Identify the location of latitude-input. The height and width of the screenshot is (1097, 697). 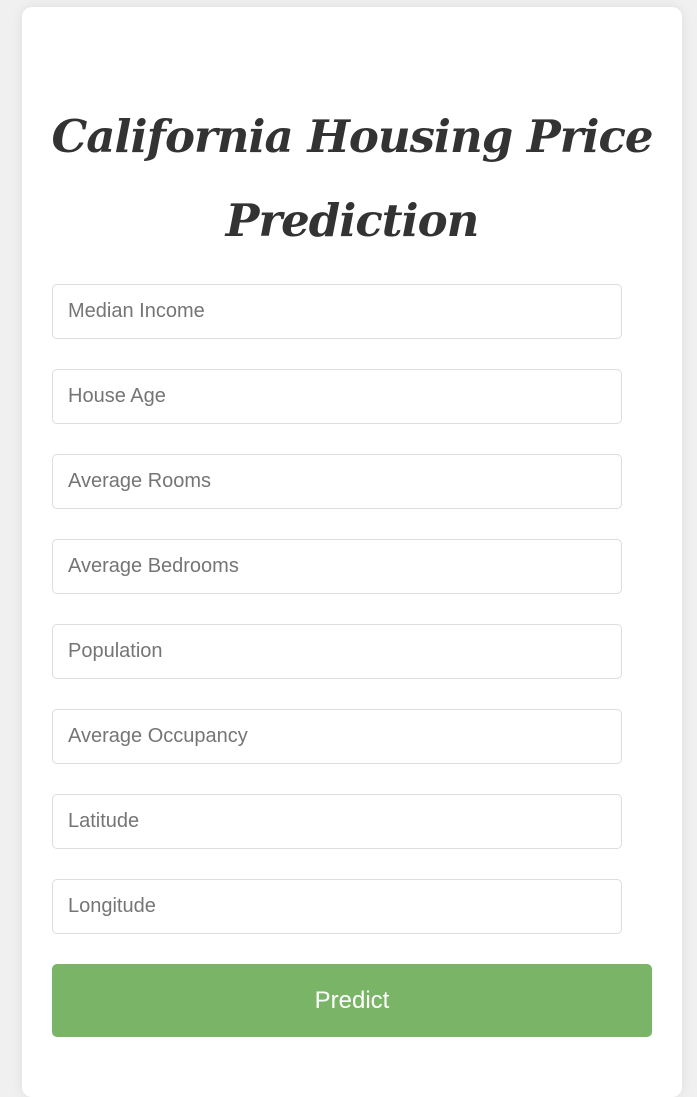
(337, 821).